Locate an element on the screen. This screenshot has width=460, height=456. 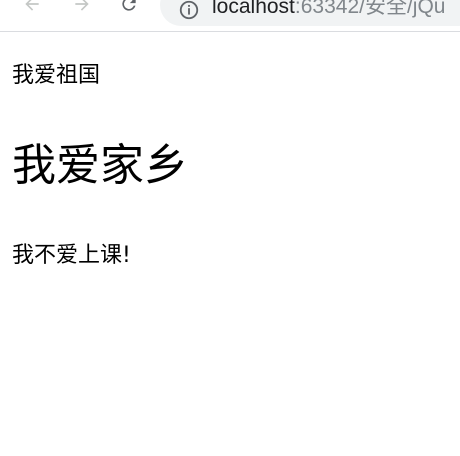
url-path: :63342/安全/jQu is located at coordinates (370, 9).